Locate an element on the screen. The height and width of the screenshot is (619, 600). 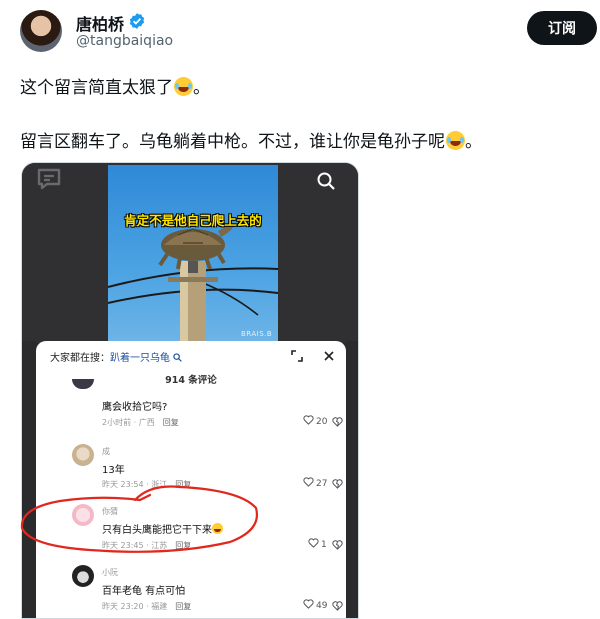
like-button: 20 is located at coordinates (315, 421).